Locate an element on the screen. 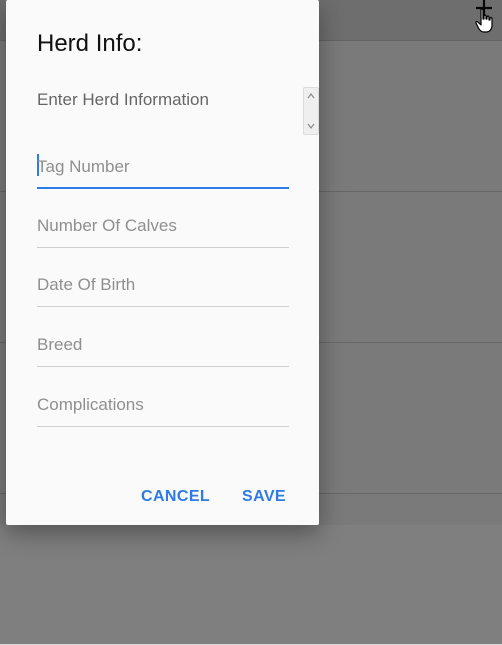  chevron-up-icon is located at coordinates (311, 96).